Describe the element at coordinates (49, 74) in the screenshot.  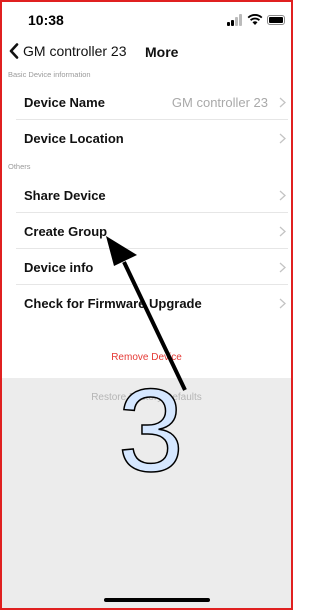
I see `section-label-basic: Basic Device information` at that location.